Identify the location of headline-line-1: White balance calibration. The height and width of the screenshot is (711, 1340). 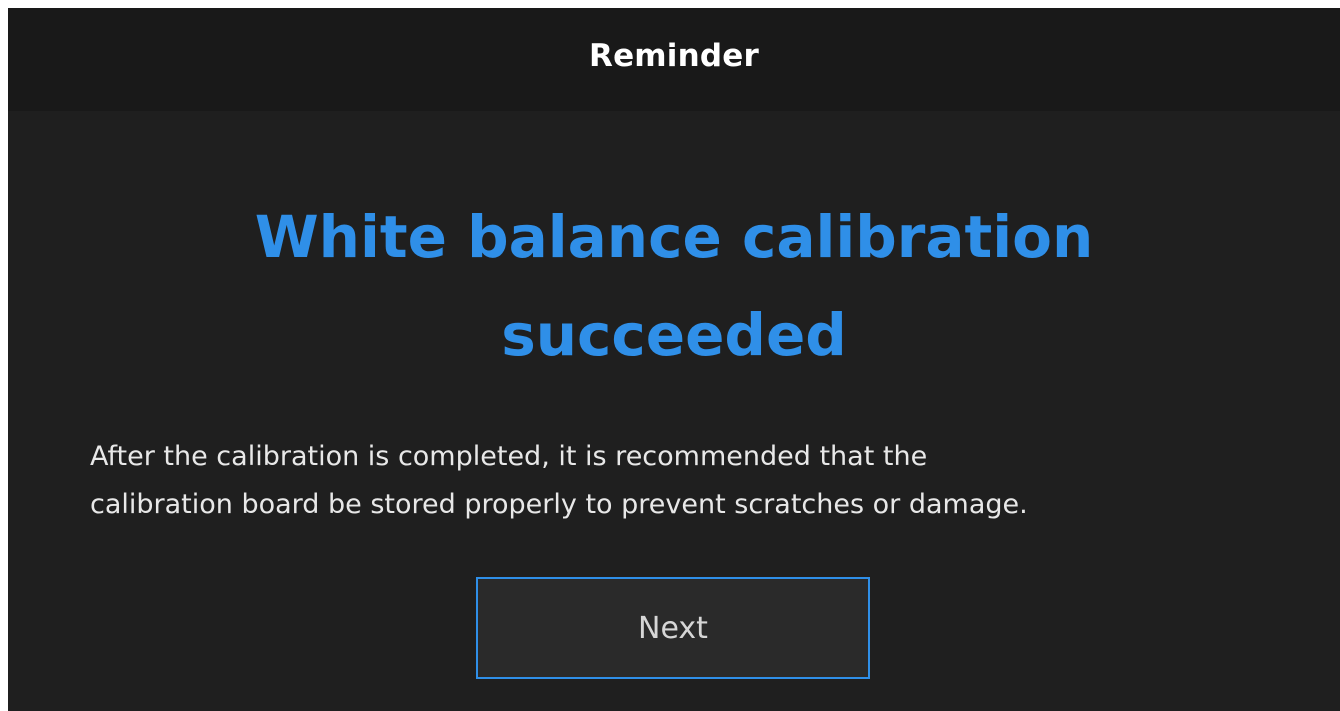
(674, 237).